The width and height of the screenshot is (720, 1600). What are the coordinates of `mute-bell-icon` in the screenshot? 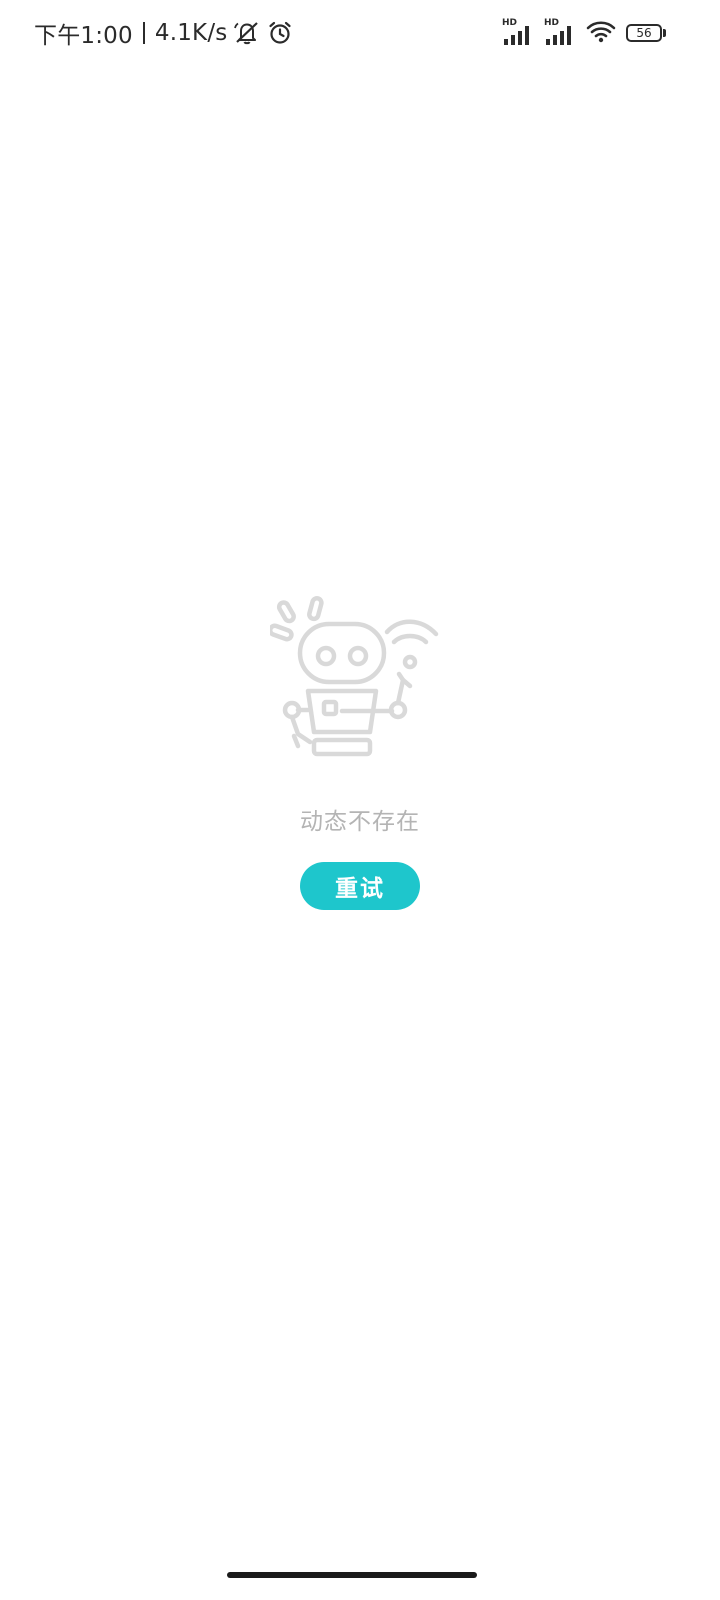 It's located at (247, 33).